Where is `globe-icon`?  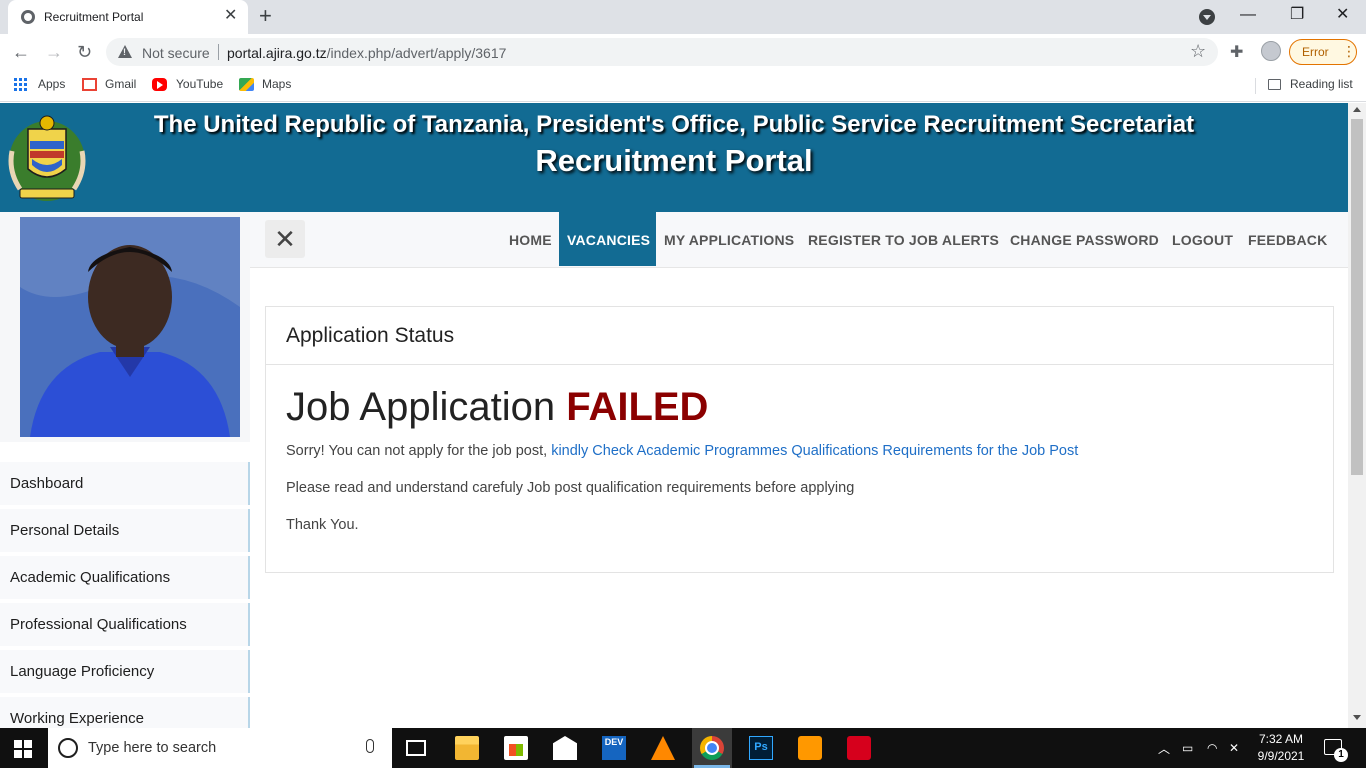
globe-icon is located at coordinates (28, 17).